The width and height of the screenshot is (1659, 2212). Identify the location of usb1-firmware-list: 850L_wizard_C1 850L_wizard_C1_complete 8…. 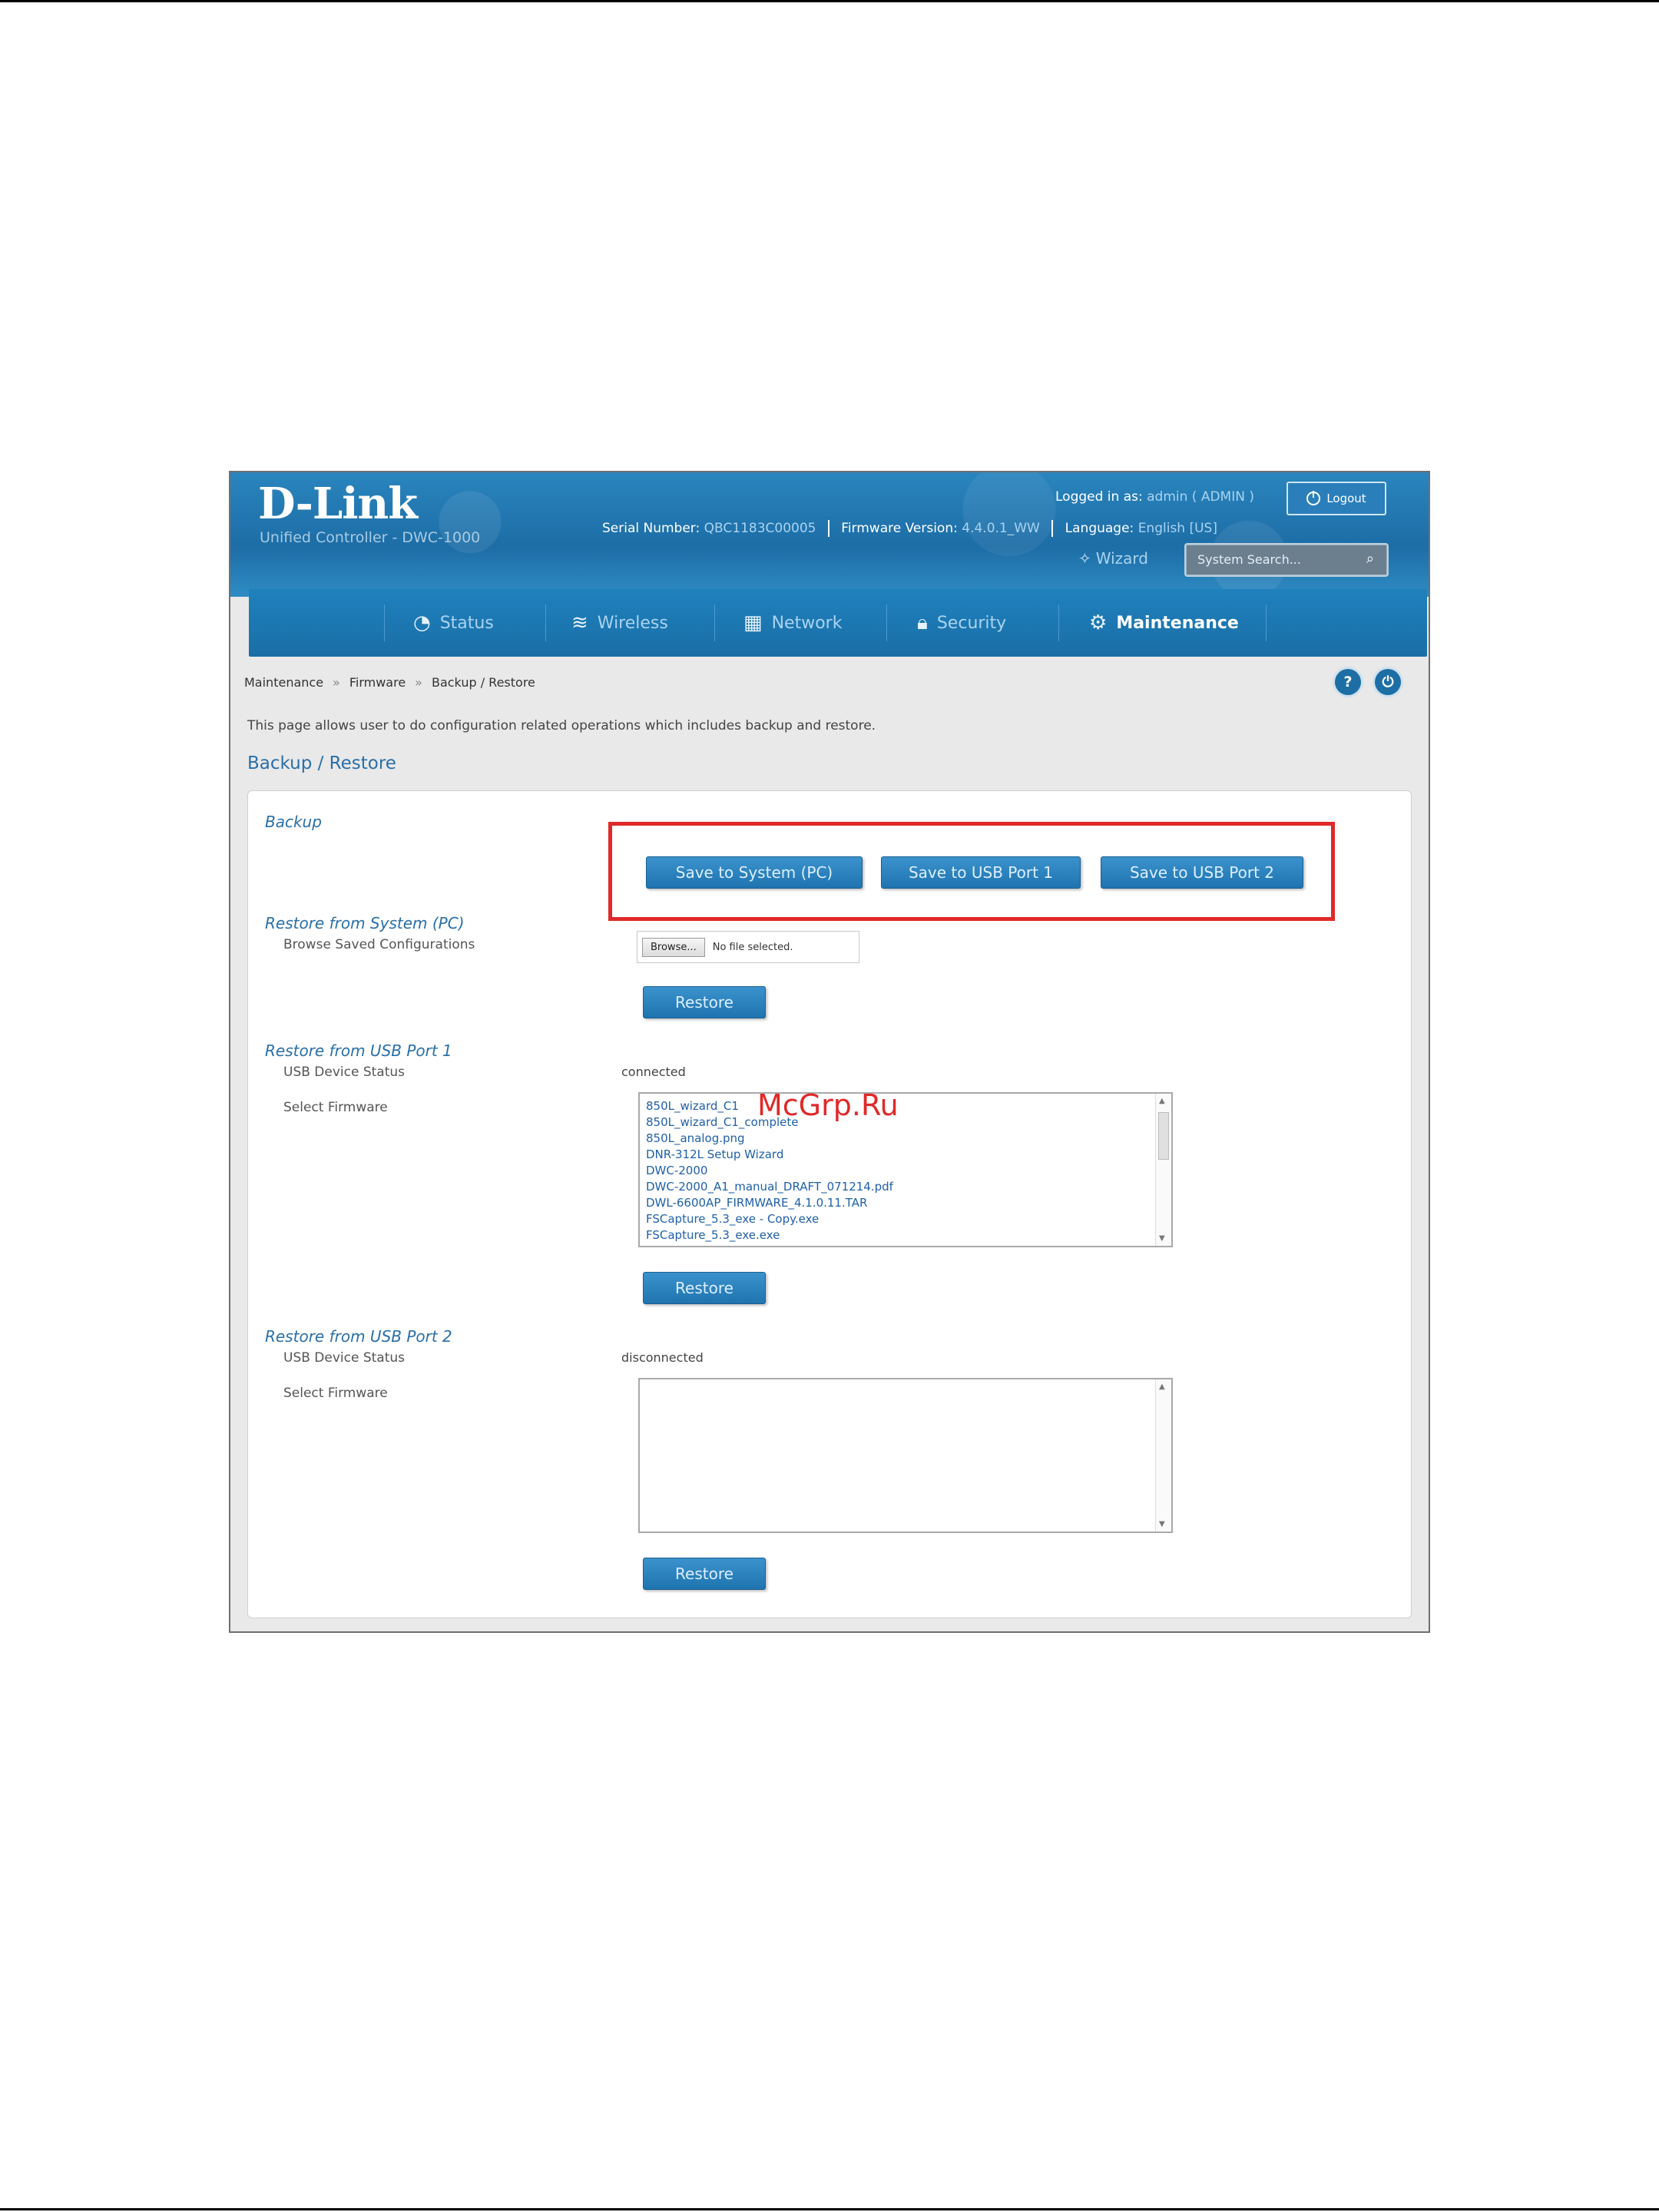
(906, 1170).